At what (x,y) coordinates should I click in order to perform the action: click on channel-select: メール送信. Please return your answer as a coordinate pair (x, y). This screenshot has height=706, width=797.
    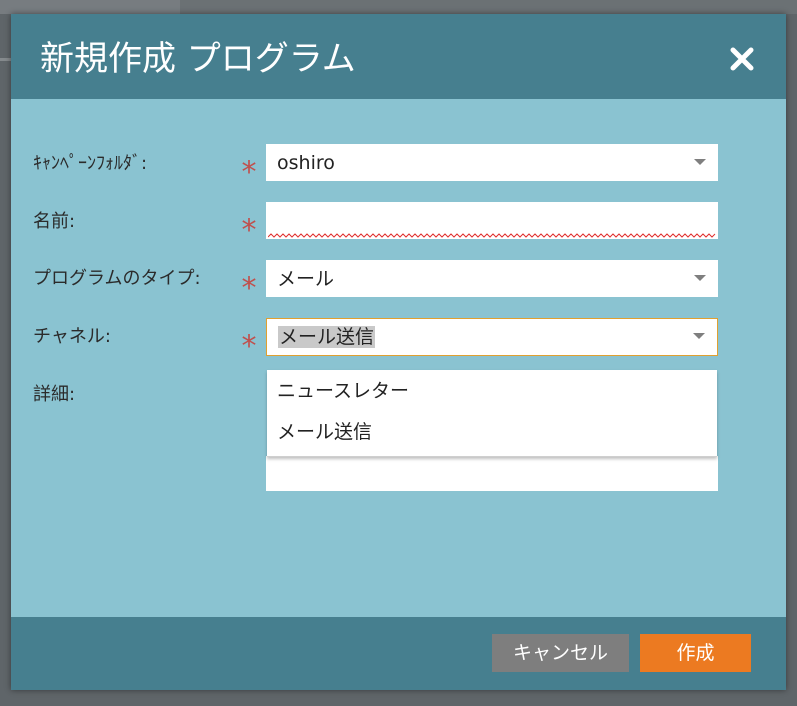
    Looking at the image, I should click on (492, 337).